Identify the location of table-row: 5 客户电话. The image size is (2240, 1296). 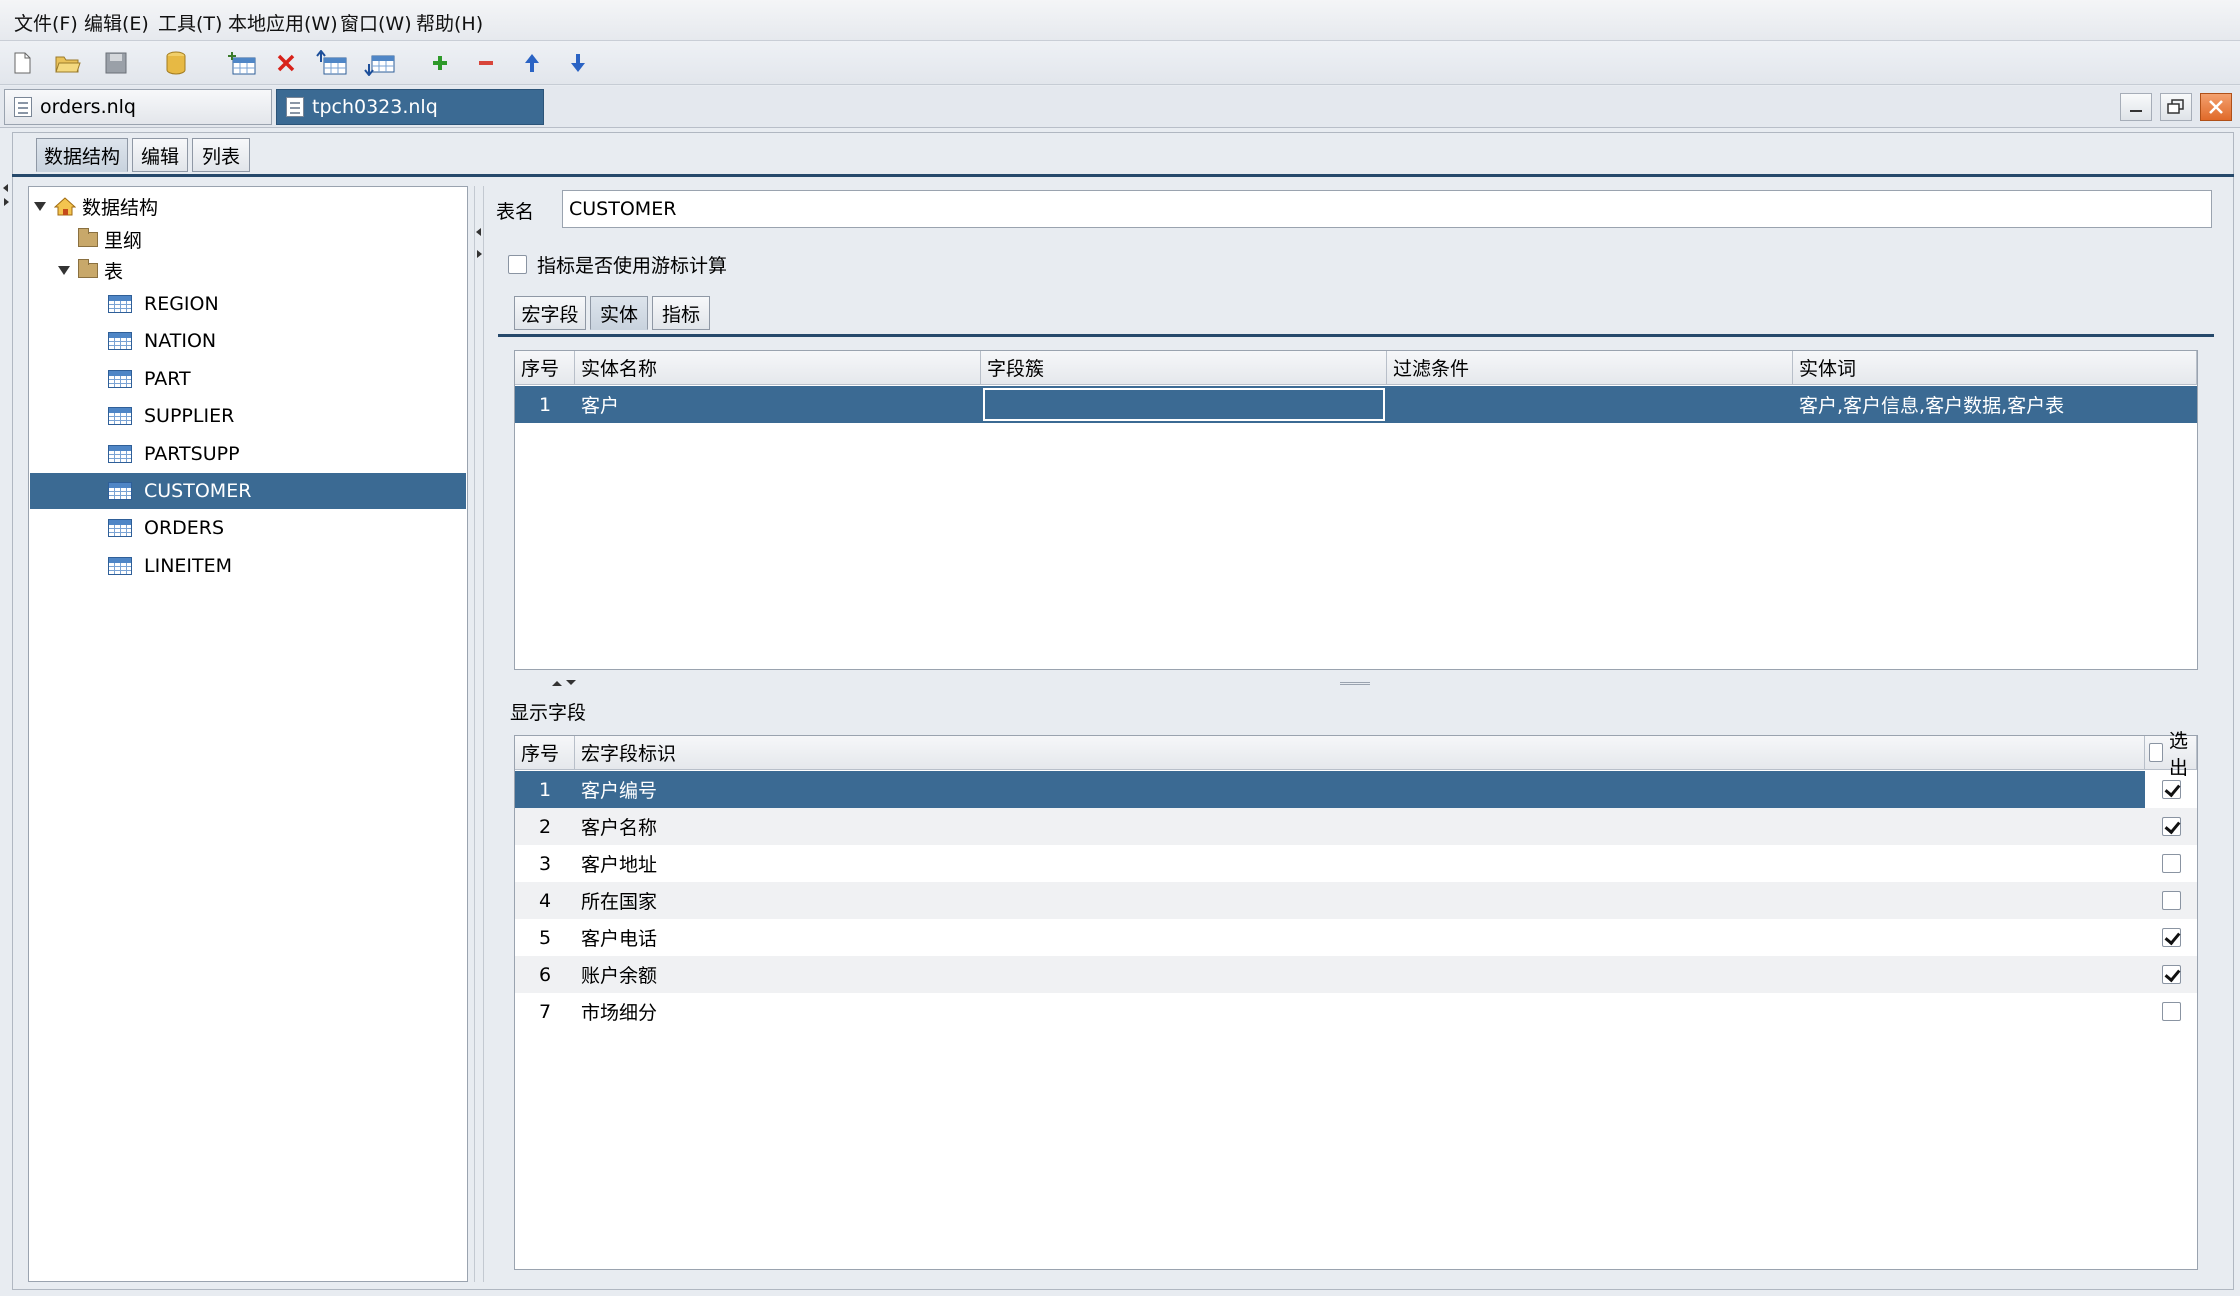
(1356, 937).